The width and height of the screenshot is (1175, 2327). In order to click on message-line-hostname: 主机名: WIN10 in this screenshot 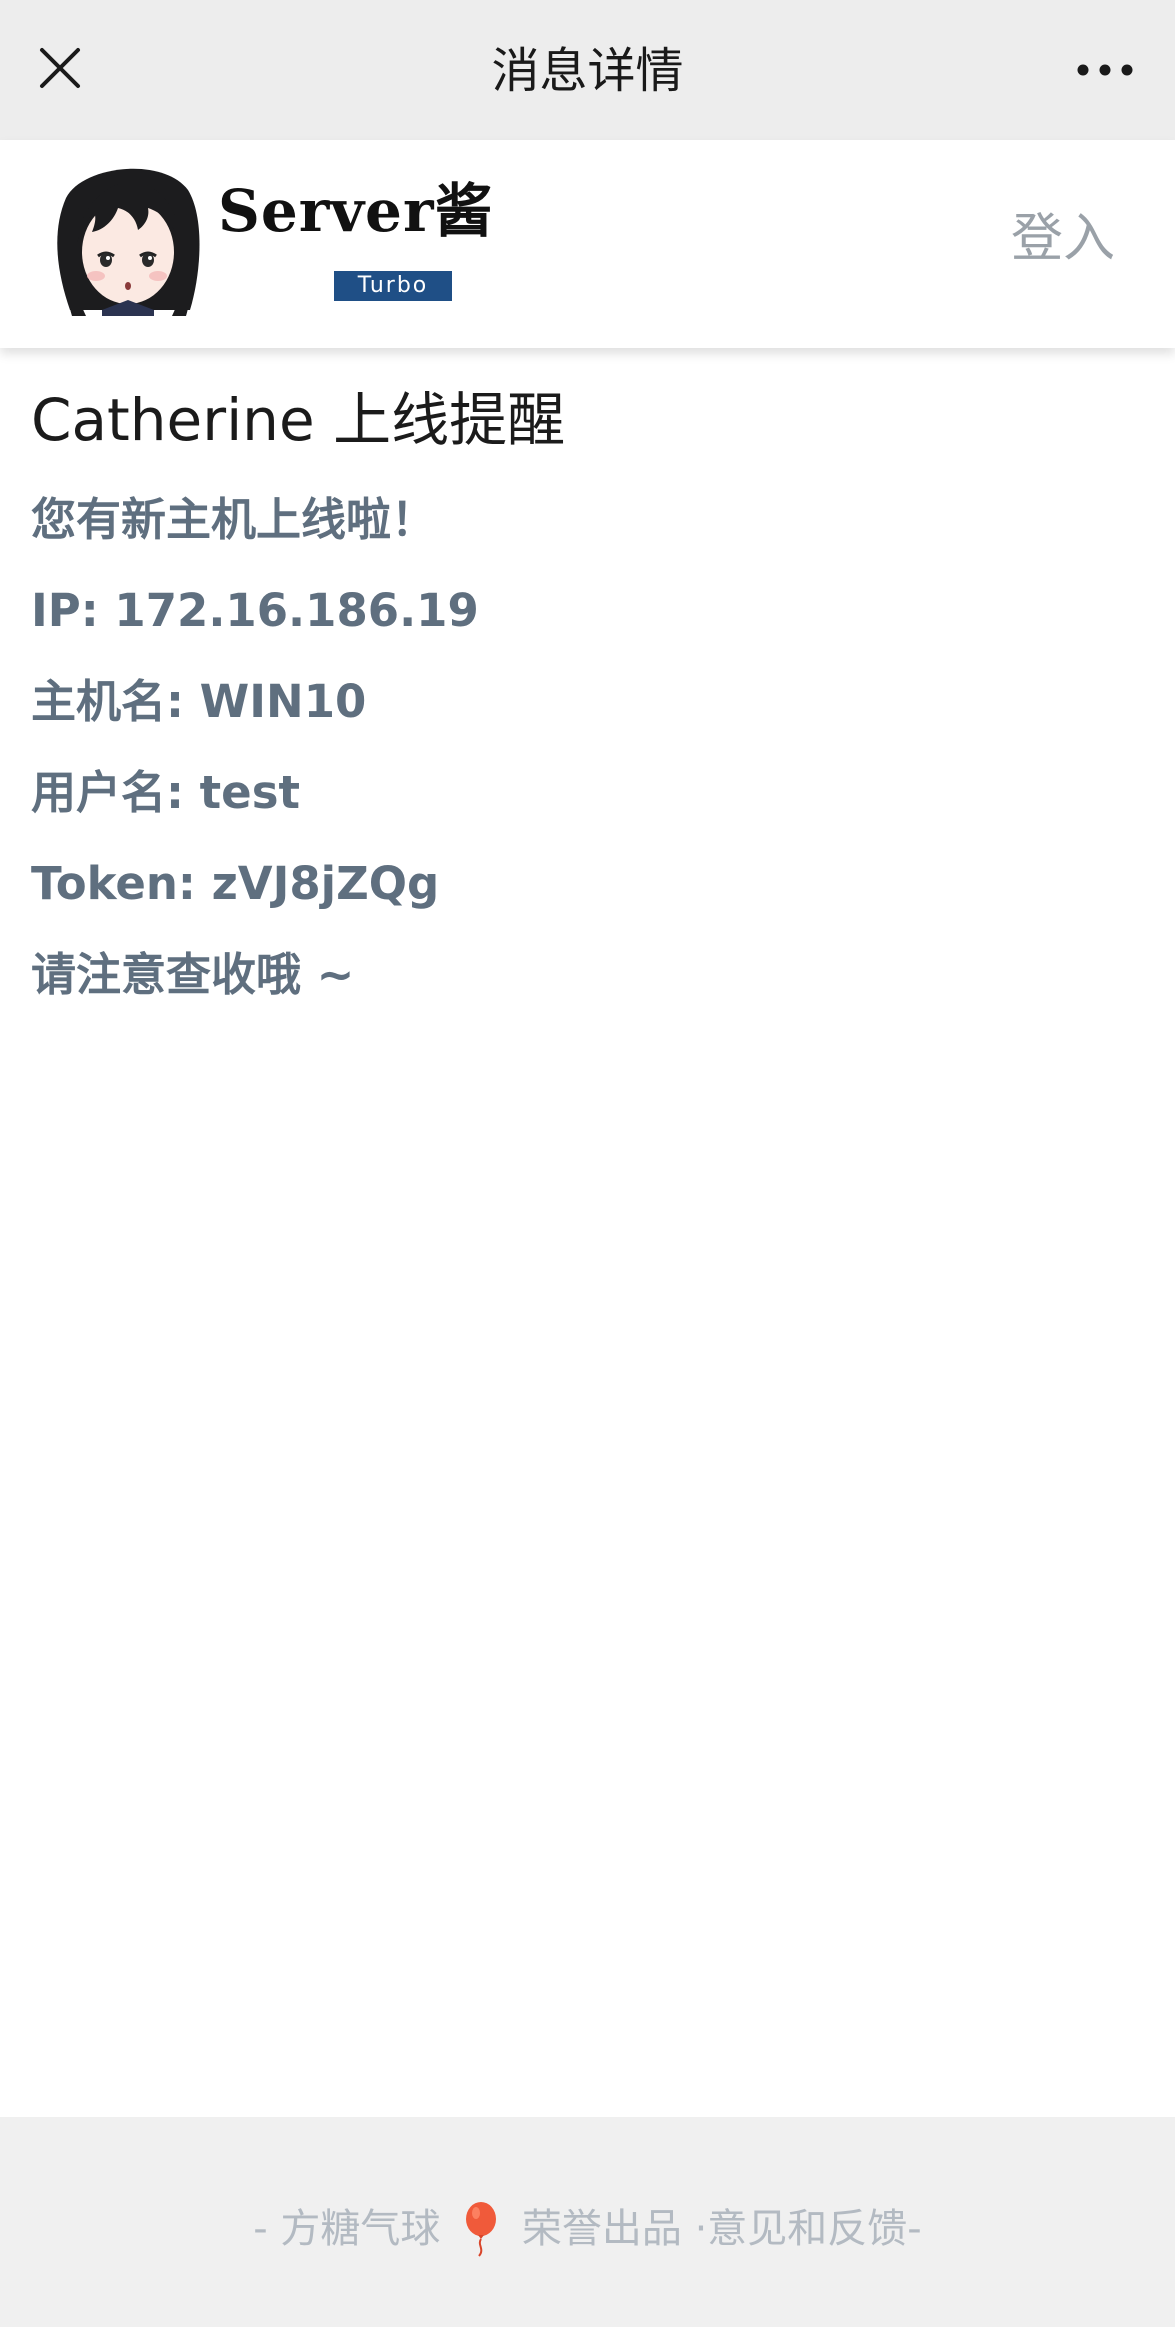, I will do `click(199, 701)`.